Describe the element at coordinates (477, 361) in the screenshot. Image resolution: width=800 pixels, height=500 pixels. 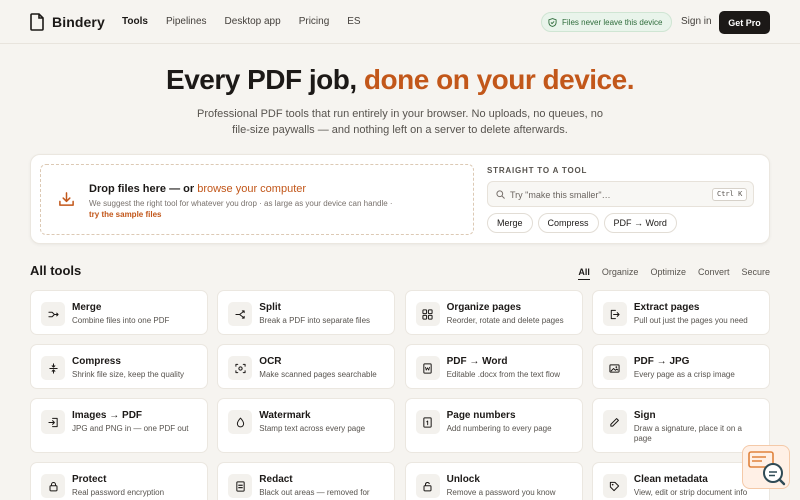
I see `tool-name: PDF → Word` at that location.